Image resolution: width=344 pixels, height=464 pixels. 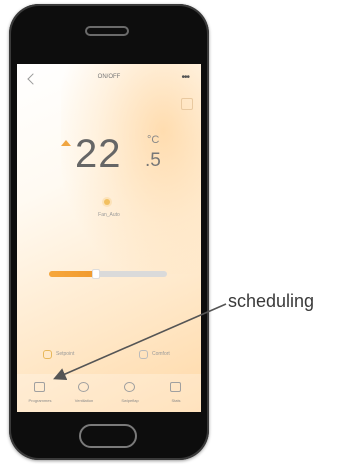 What do you see at coordinates (153, 160) in the screenshot?
I see `temperature-decimal: .5` at bounding box center [153, 160].